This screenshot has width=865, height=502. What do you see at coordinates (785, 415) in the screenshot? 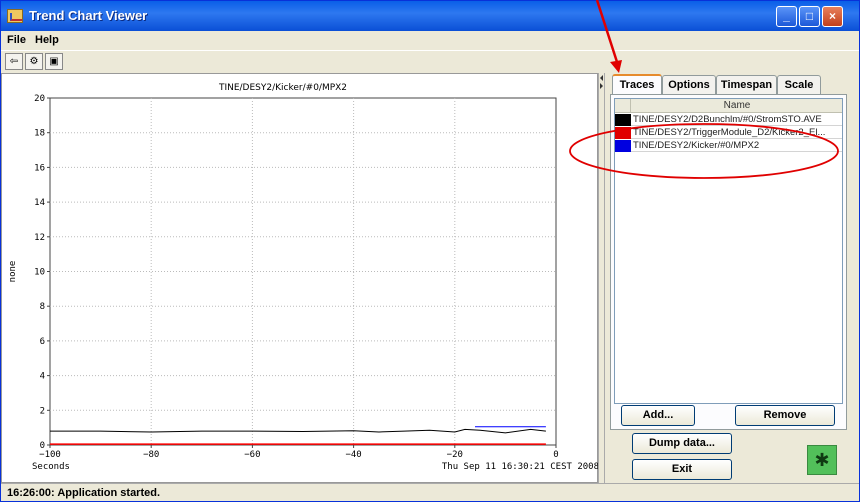
I see `remove-trace-button: Remove` at bounding box center [785, 415].